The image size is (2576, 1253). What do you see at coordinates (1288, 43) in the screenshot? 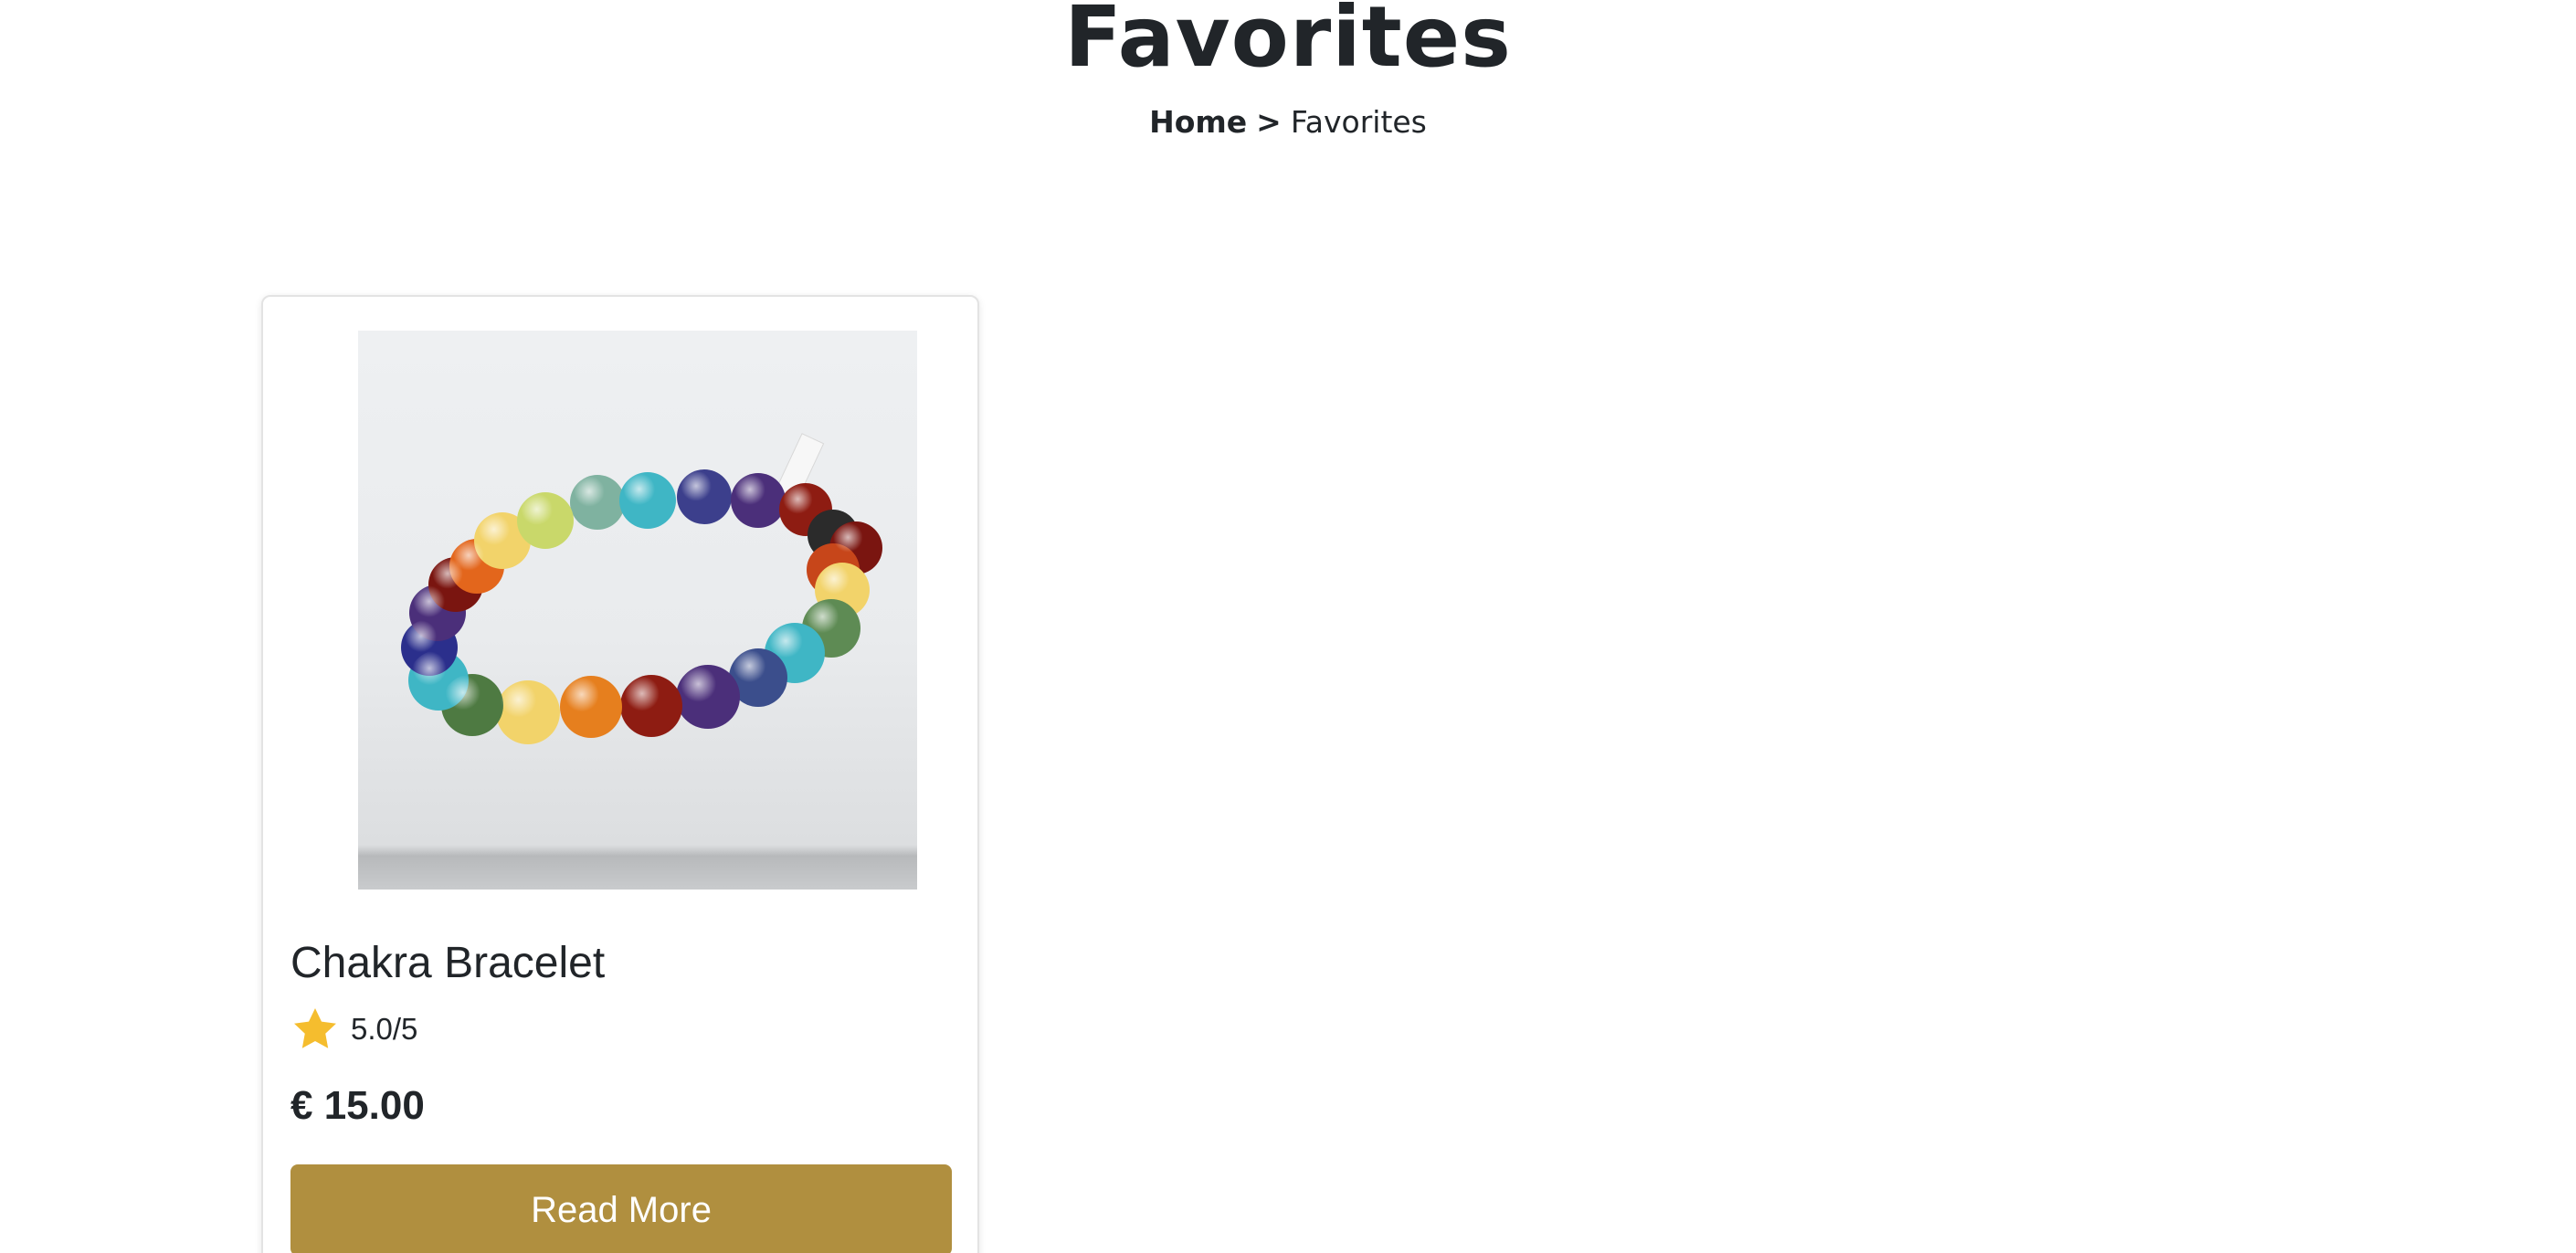
I see `page-title: Favorites` at bounding box center [1288, 43].